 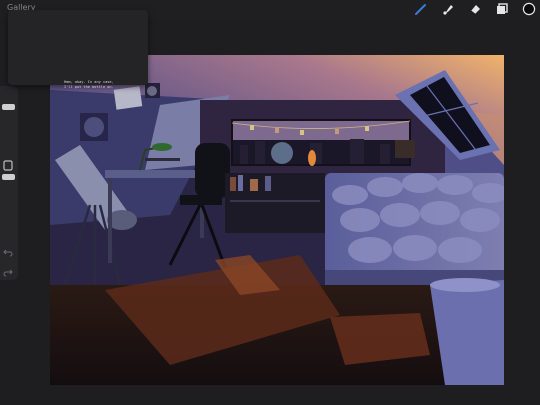 What do you see at coordinates (8, 107) in the screenshot?
I see `brush-size-slider` at bounding box center [8, 107].